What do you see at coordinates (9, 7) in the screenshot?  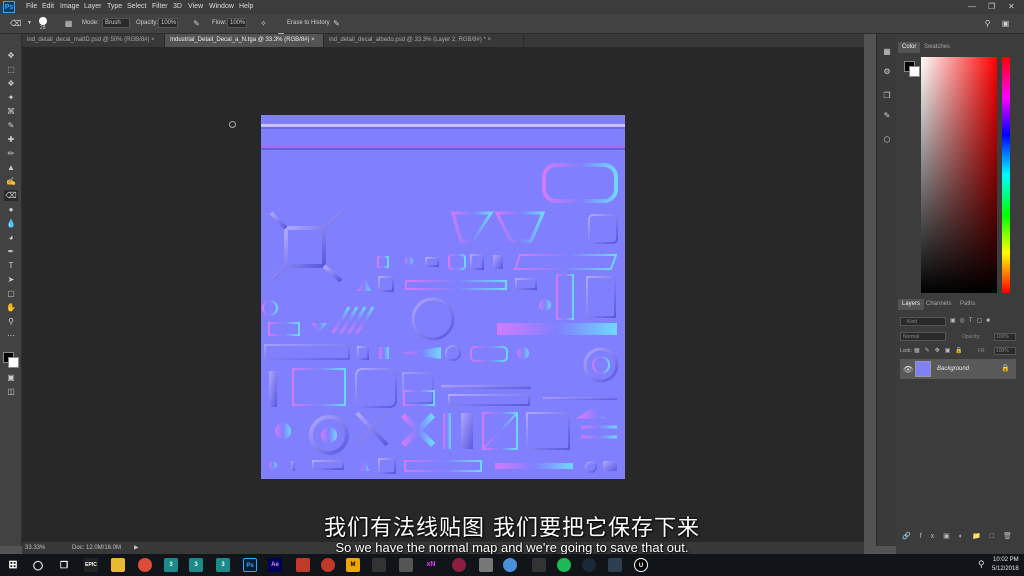 I see `photoshop-logo: Ps` at bounding box center [9, 7].